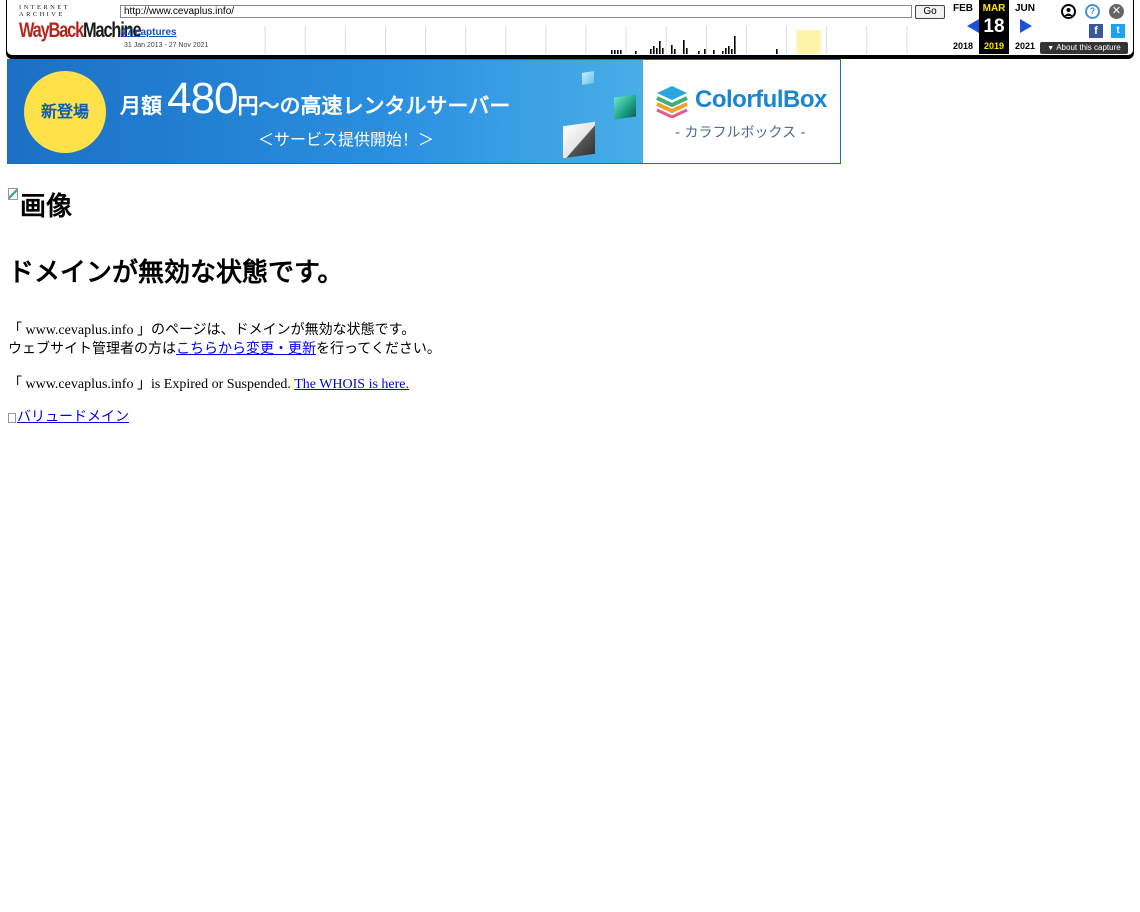  I want to click on about-capture-button: ▼ About this capture, so click(1084, 48).